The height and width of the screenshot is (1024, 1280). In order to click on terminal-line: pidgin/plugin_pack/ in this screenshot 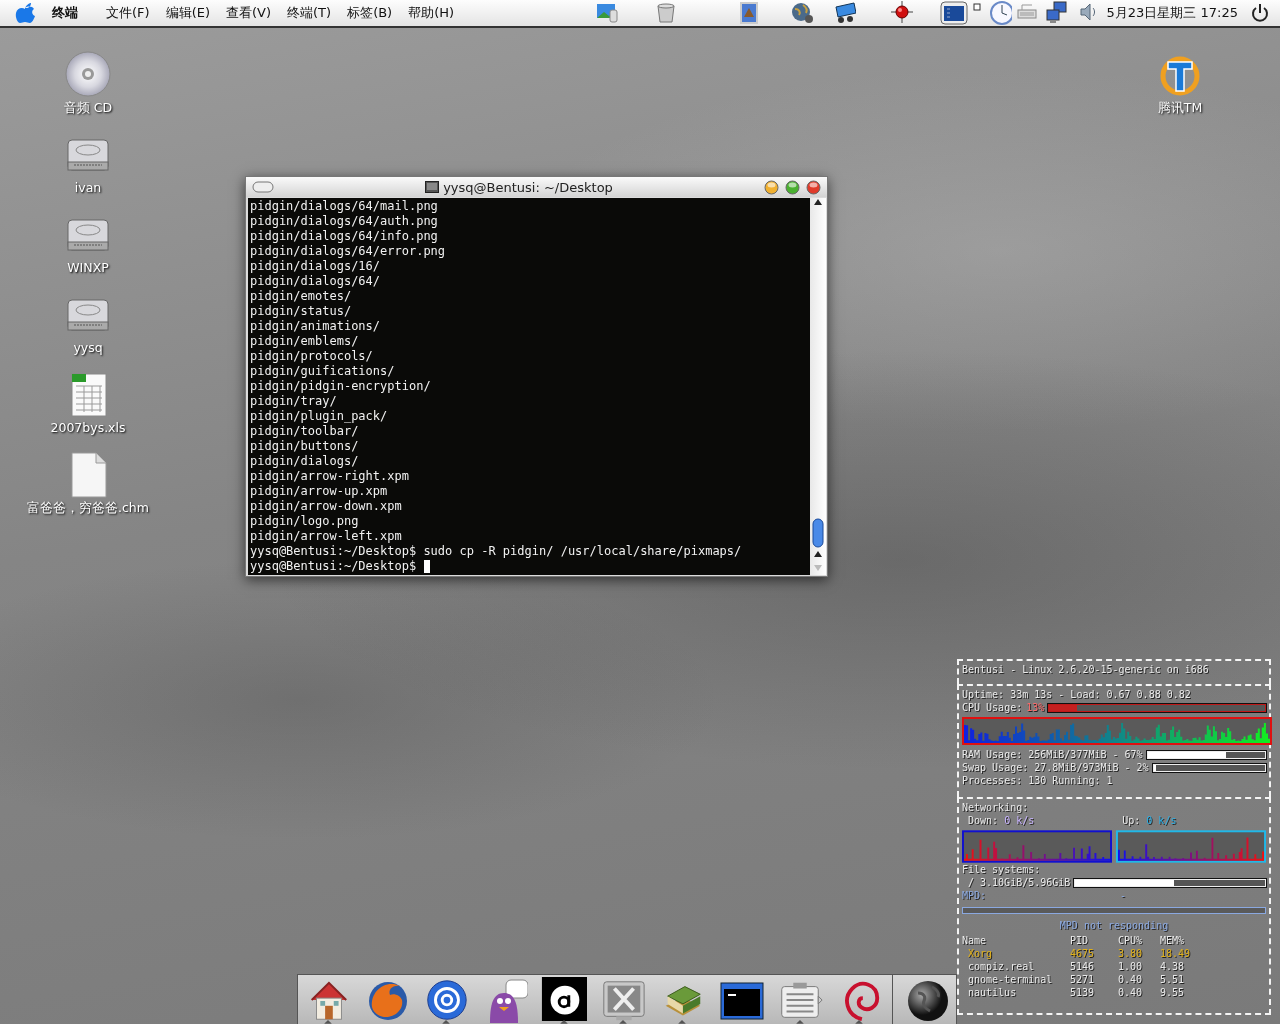, I will do `click(319, 416)`.